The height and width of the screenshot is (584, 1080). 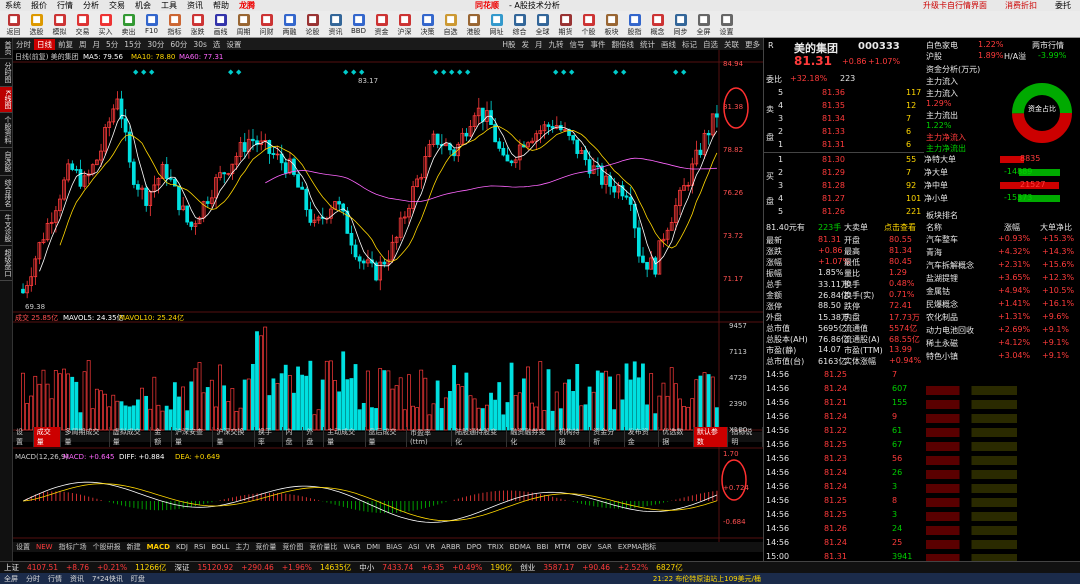 I want to click on taskbar-item-2: 行情, so click(x=55, y=579).